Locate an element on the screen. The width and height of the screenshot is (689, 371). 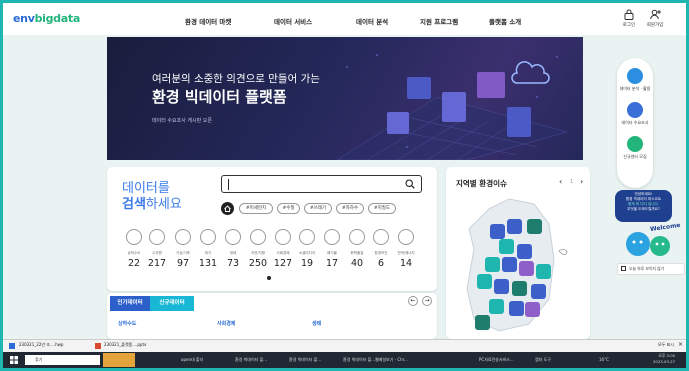
home-tag-button is located at coordinates (227, 208).